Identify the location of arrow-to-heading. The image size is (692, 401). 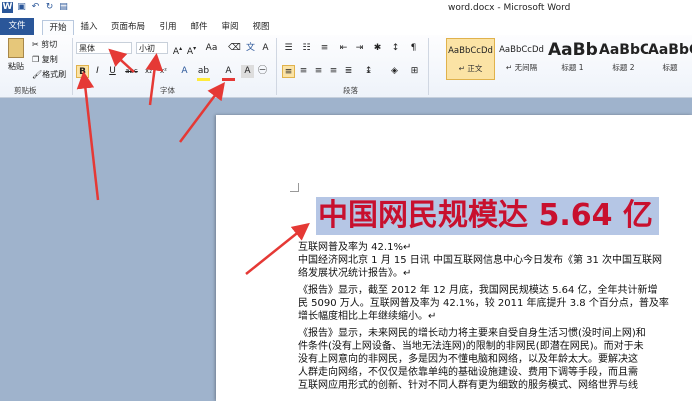
(277, 248).